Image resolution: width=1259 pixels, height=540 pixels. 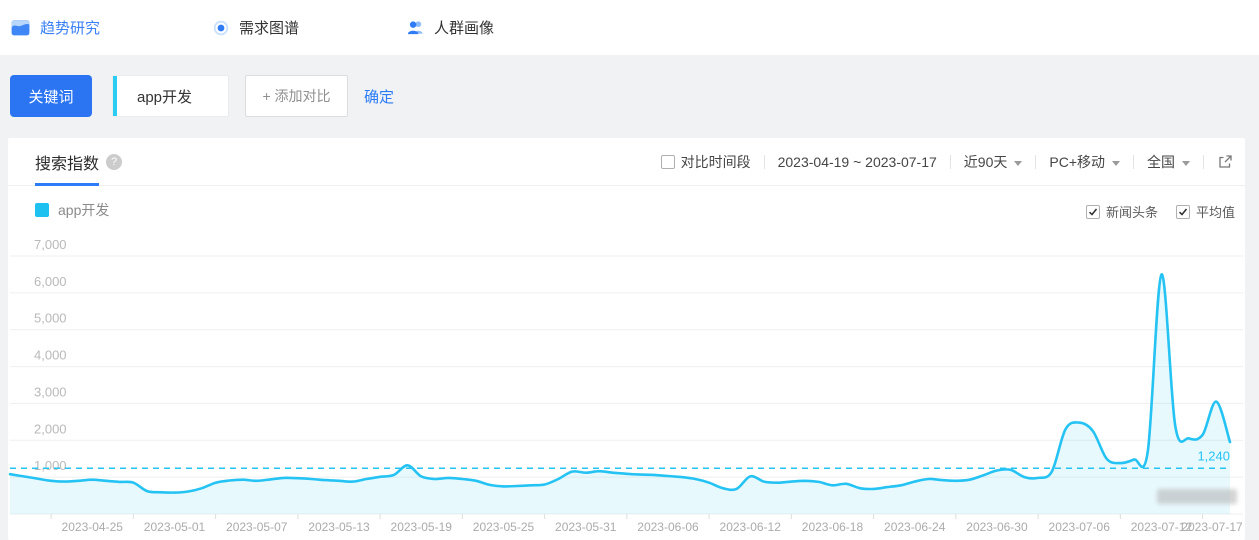 What do you see at coordinates (1077, 162) in the screenshot?
I see `platform-dropdown-value: PC+移动` at bounding box center [1077, 162].